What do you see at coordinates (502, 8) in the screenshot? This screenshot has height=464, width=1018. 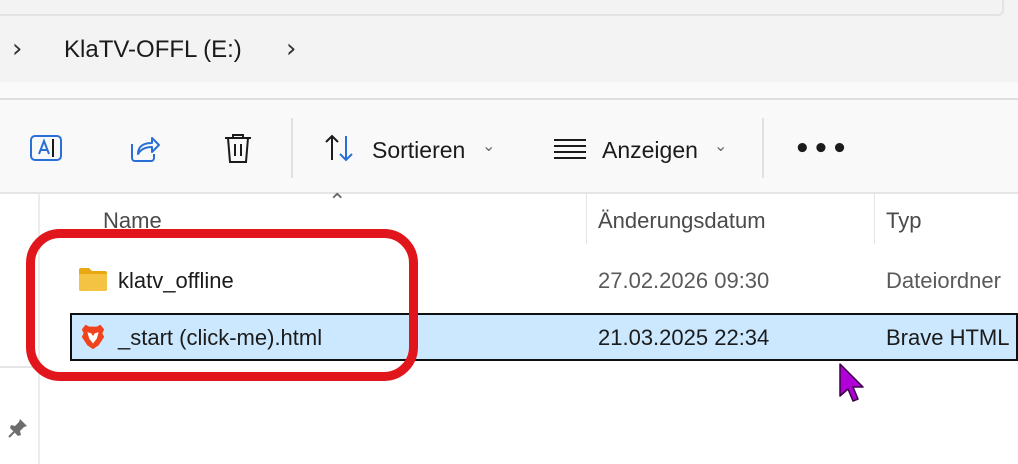 I see `search-box-edge` at bounding box center [502, 8].